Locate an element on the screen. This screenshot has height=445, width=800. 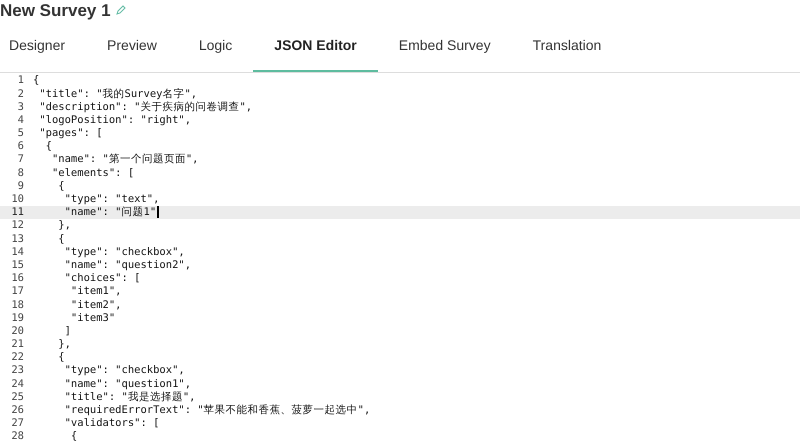
line-number: 4 is located at coordinates (20, 120).